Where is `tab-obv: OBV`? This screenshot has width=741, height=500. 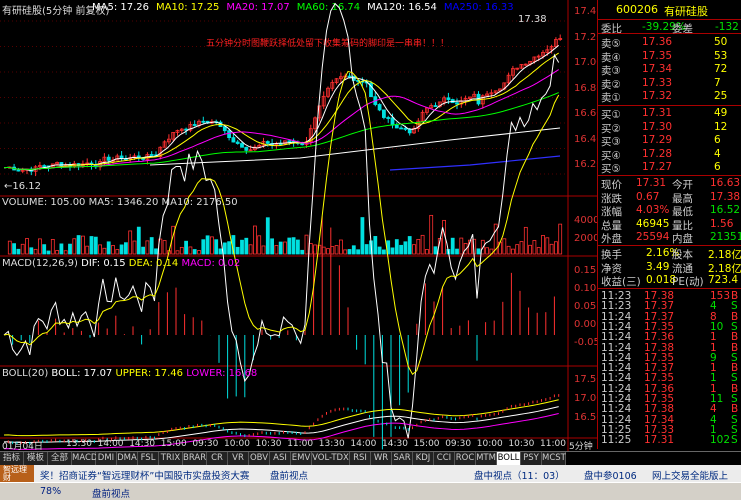
tab-obv: OBV is located at coordinates (259, 458).